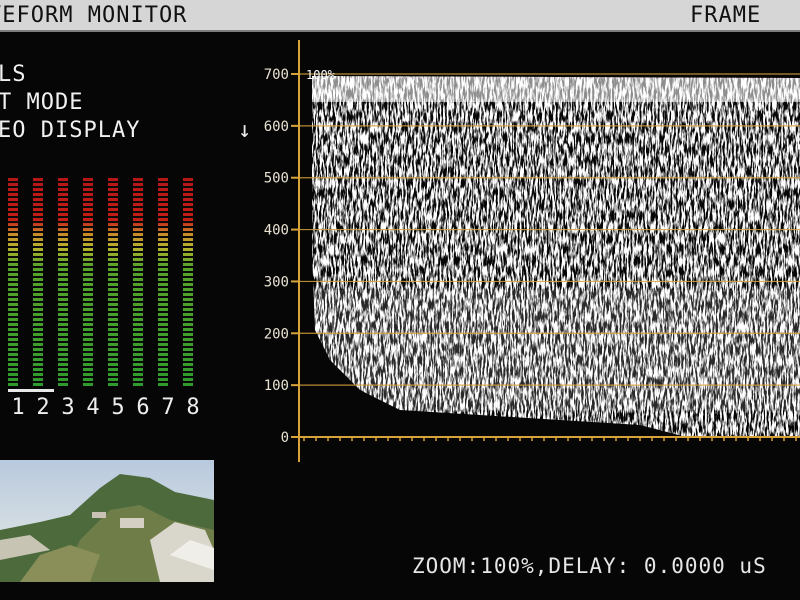  Describe the element at coordinates (276, 282) in the screenshot. I see `scale-label-300: 300` at that location.